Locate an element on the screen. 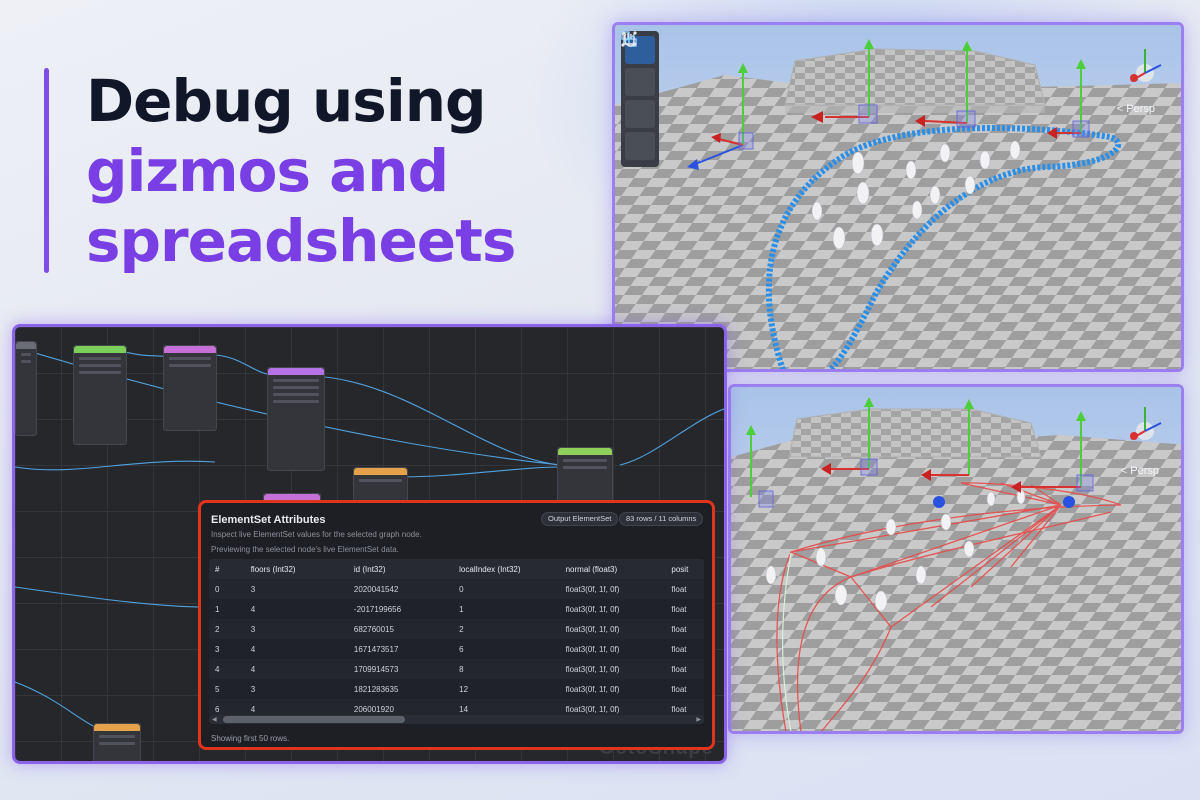 The width and height of the screenshot is (1200, 800). scrollbar-thumb is located at coordinates (314, 719).